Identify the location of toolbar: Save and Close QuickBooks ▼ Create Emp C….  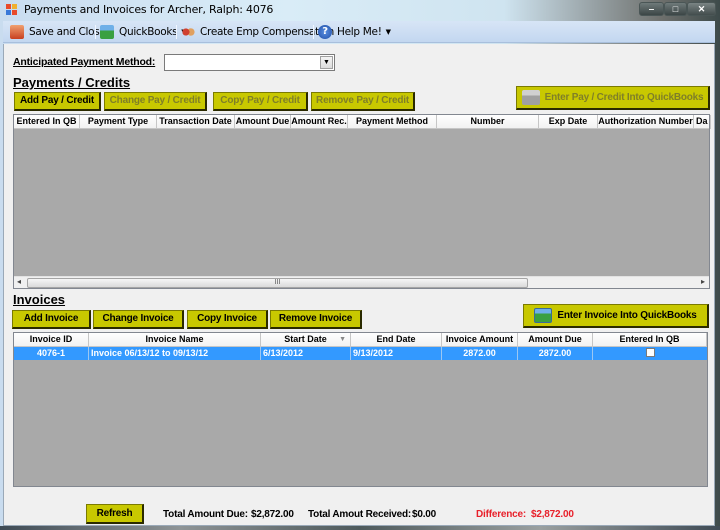
(359, 32).